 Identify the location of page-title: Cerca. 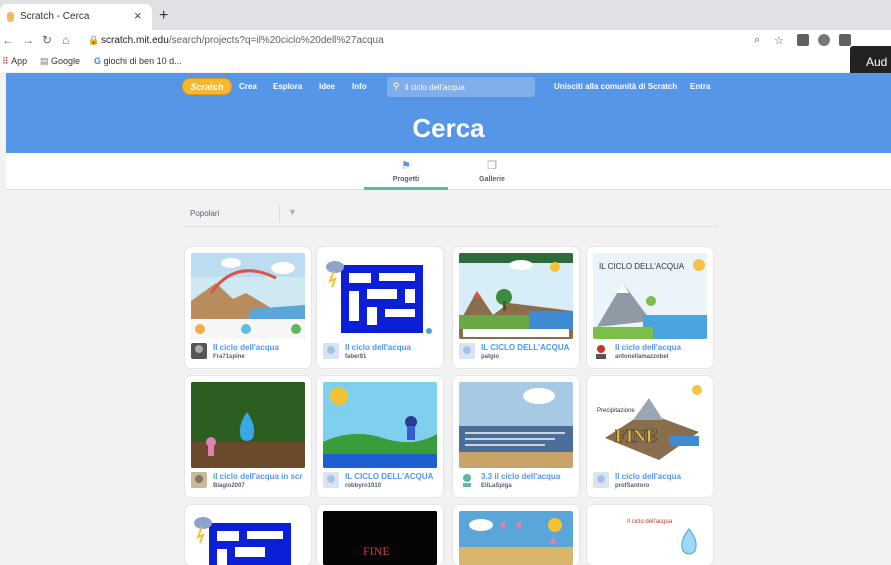
(448, 128).